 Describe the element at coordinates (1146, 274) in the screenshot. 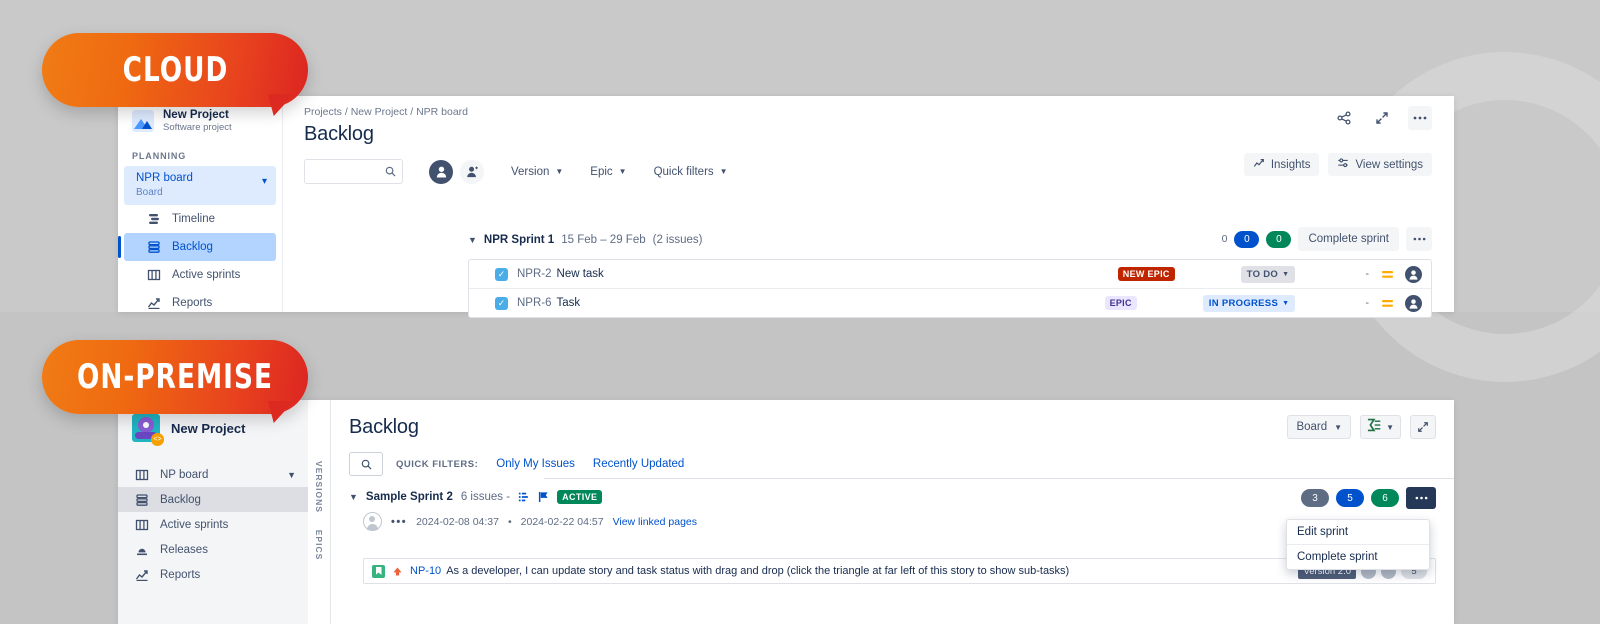

I see `epic-badge: NEW EPIC` at that location.